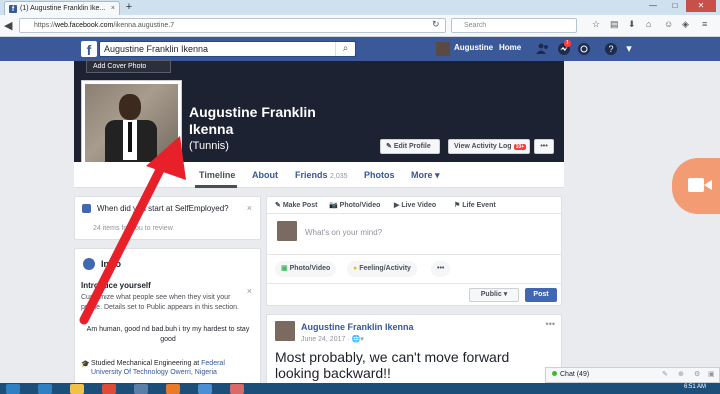 Image resolution: width=720 pixels, height=394 pixels. I want to click on system-clock: 6:51 AM, so click(695, 387).